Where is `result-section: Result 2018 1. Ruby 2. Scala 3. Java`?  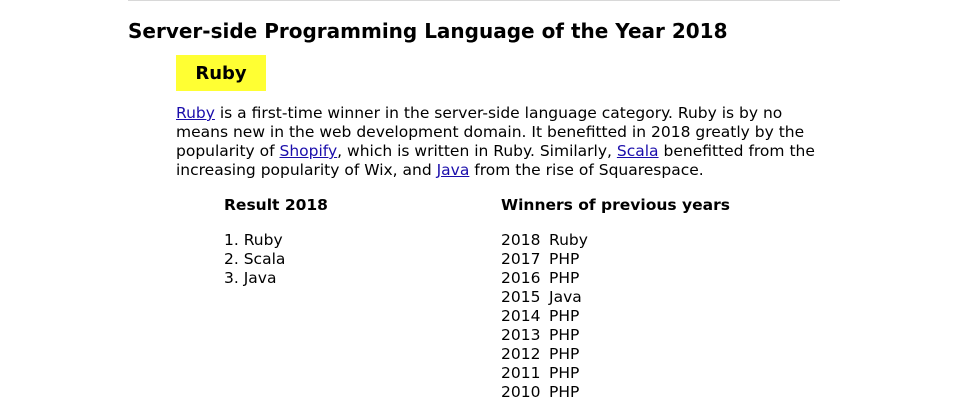
result-section: Result 2018 1. Ruby 2. Scala 3. Java is located at coordinates (344, 242).